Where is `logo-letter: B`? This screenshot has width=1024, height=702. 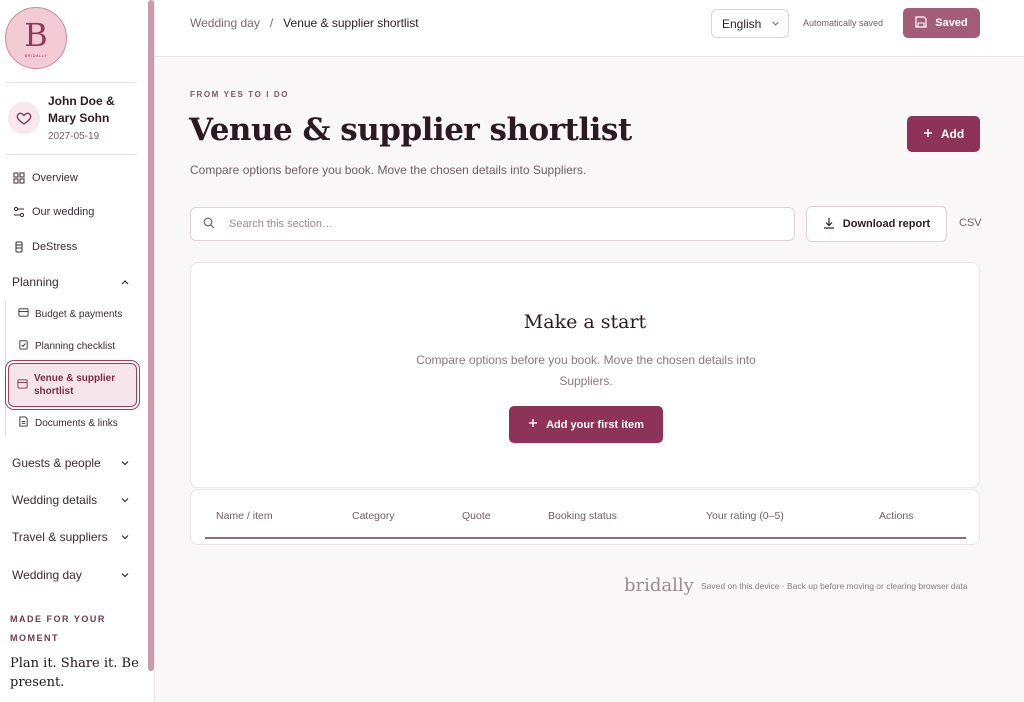
logo-letter: B is located at coordinates (36, 34).